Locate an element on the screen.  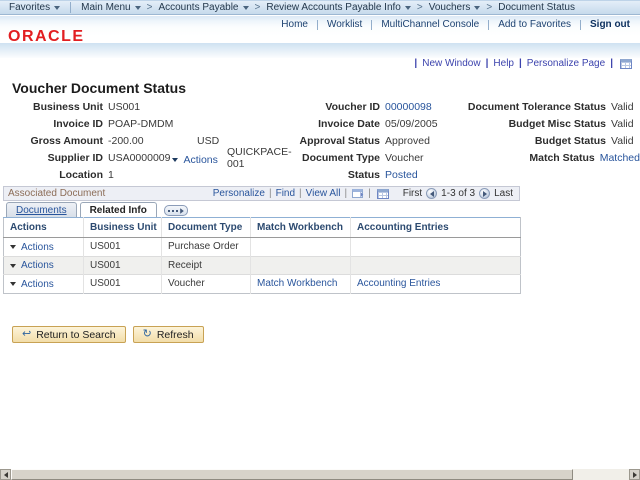
breadcrumb-label: Document Status is located at coordinates (536, 7).